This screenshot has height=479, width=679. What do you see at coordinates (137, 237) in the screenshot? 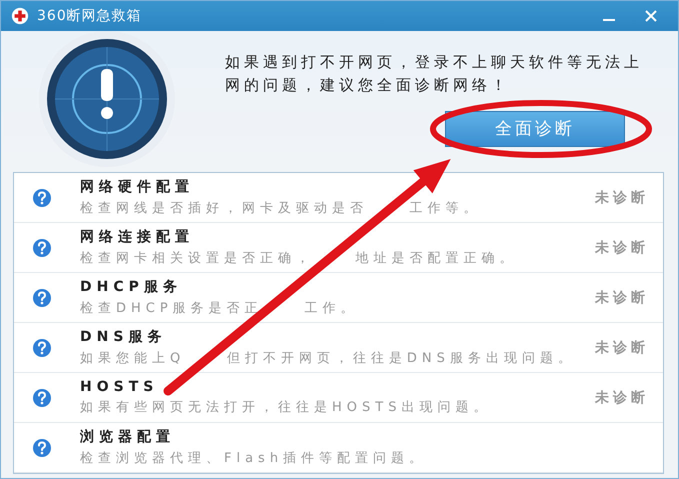
I see `item-title: 网络连接配置` at bounding box center [137, 237].